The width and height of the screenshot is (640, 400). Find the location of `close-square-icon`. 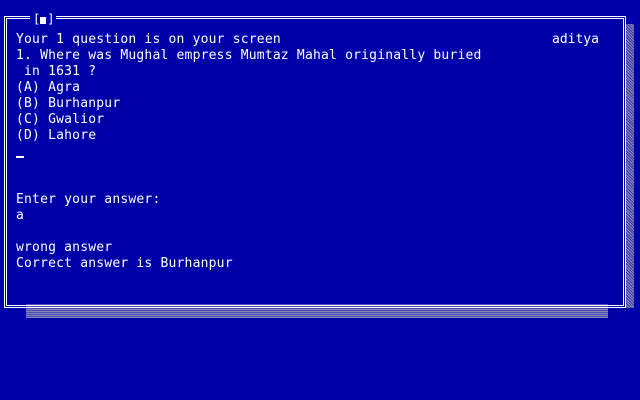

close-square-icon is located at coordinates (43, 20).